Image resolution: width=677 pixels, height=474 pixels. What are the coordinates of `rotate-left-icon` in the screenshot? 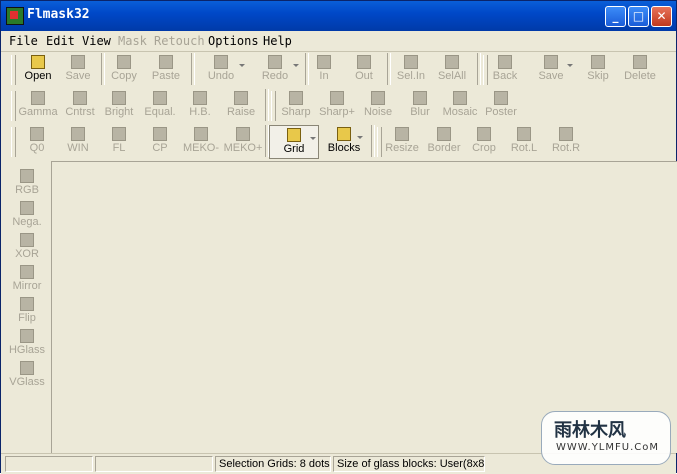 It's located at (524, 134).